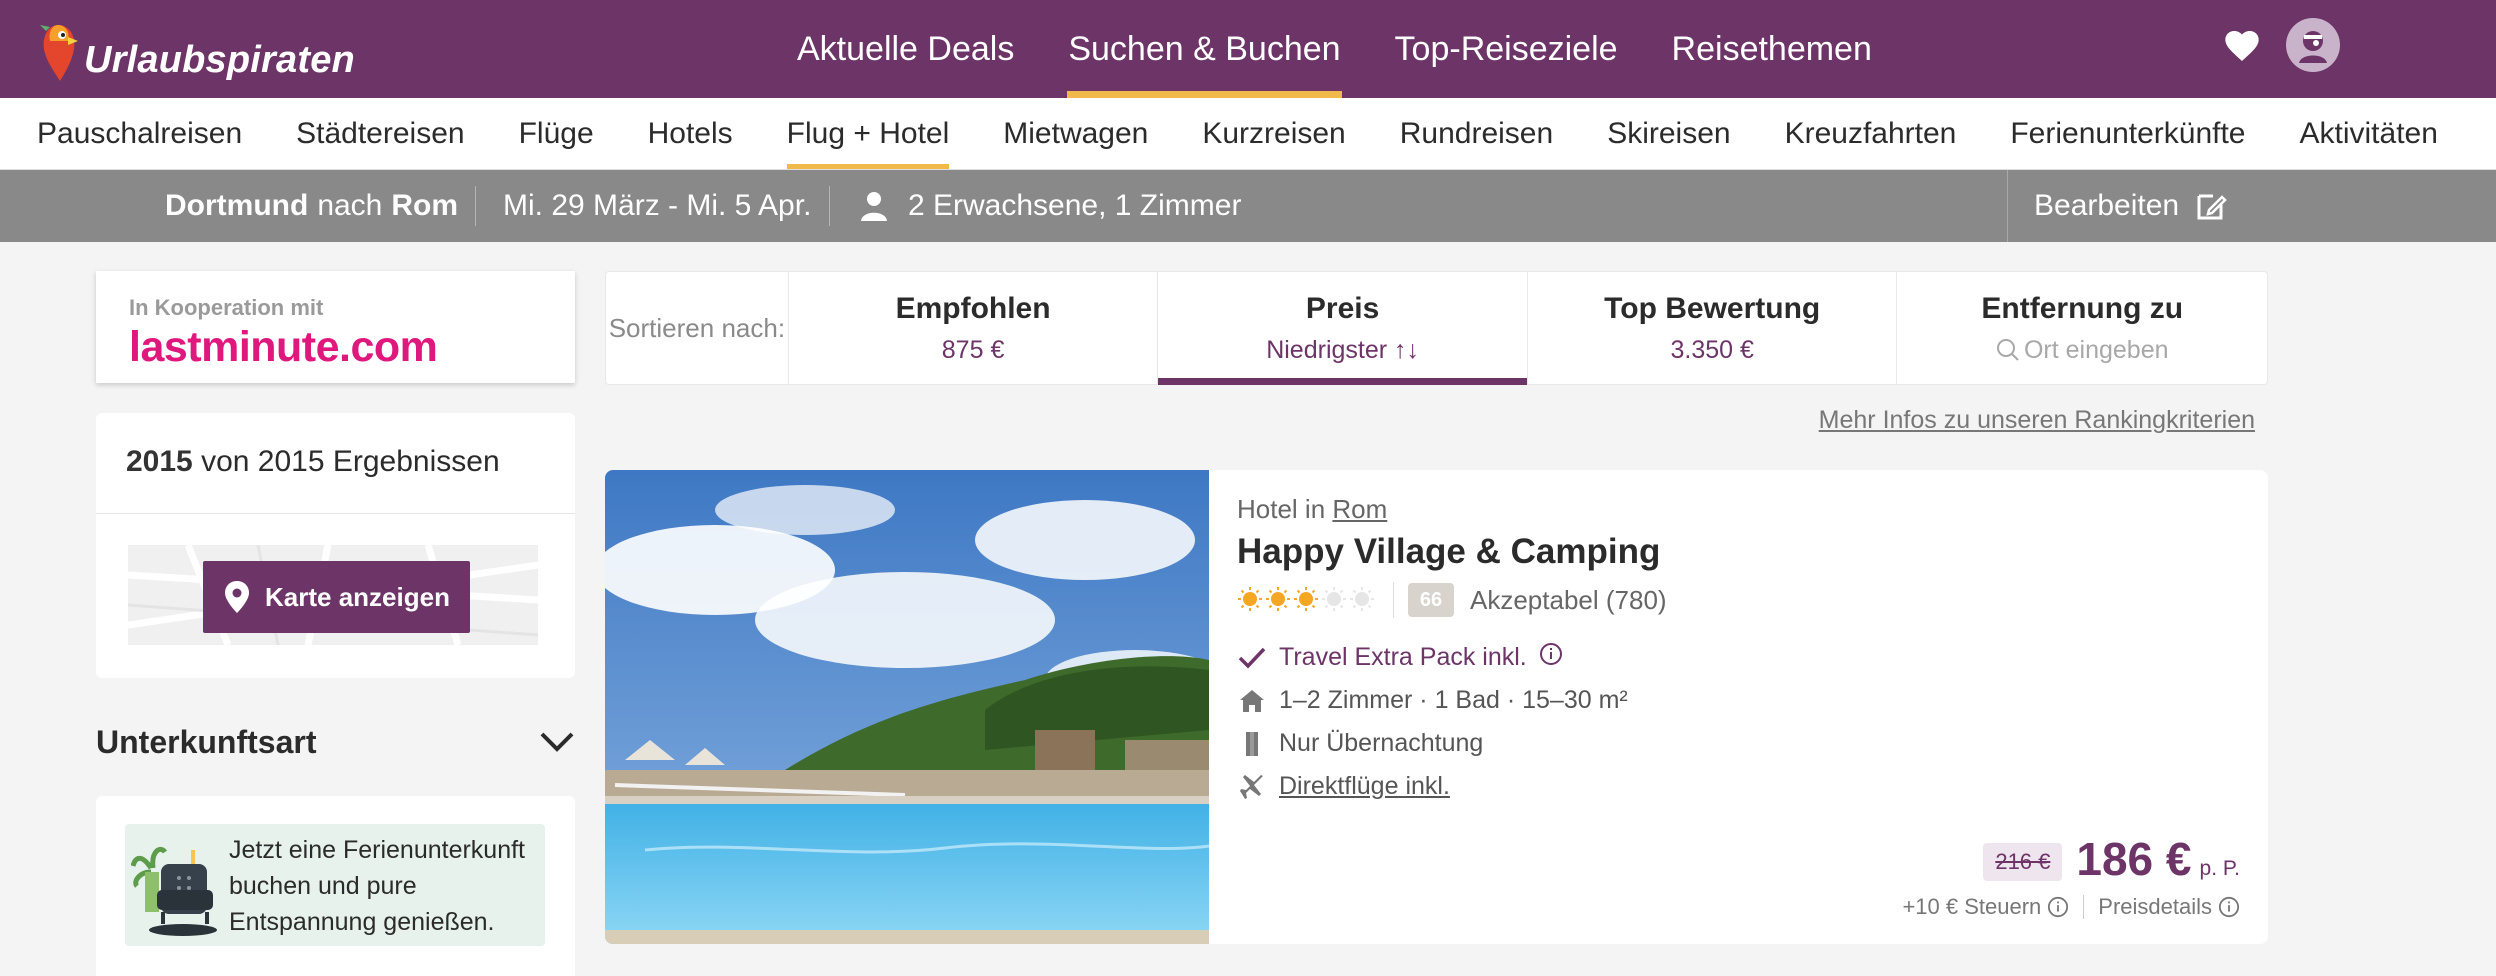 The width and height of the screenshot is (2496, 976). I want to click on partner-box: In Kooperation mit lastminute.com, so click(335, 327).